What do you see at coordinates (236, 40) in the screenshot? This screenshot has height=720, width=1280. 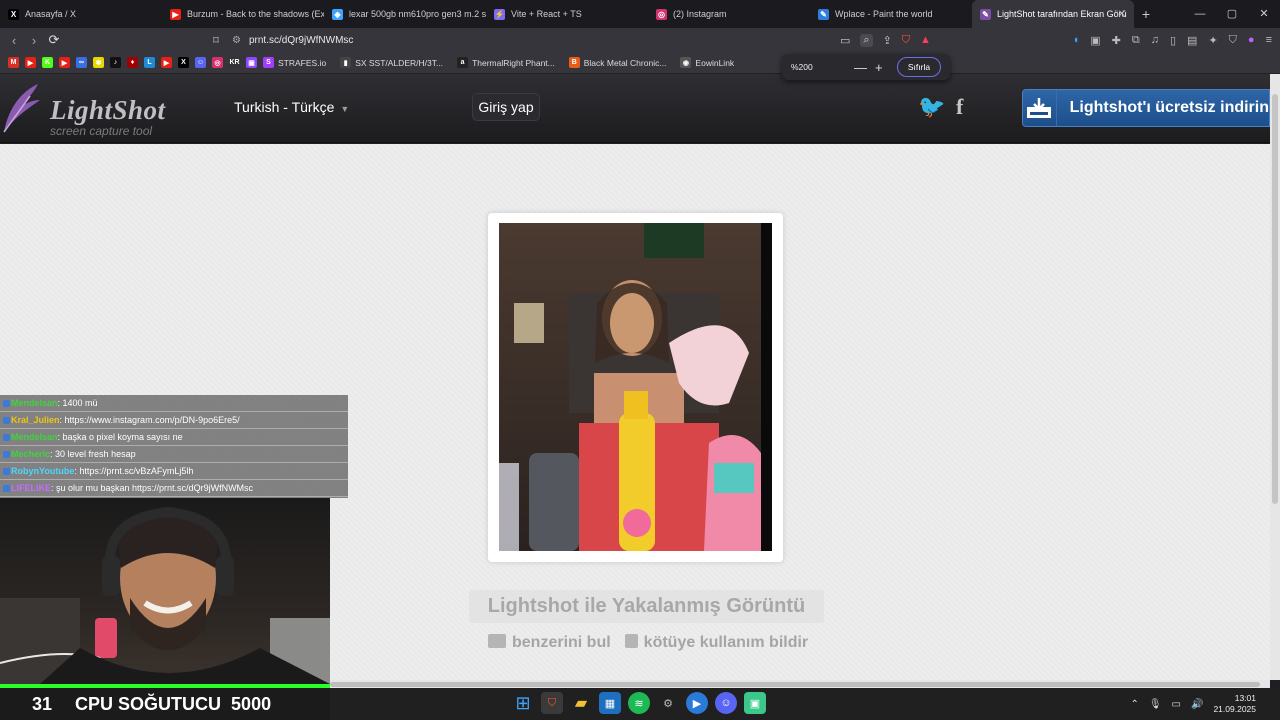 I see `site-info-icon: ⚙` at bounding box center [236, 40].